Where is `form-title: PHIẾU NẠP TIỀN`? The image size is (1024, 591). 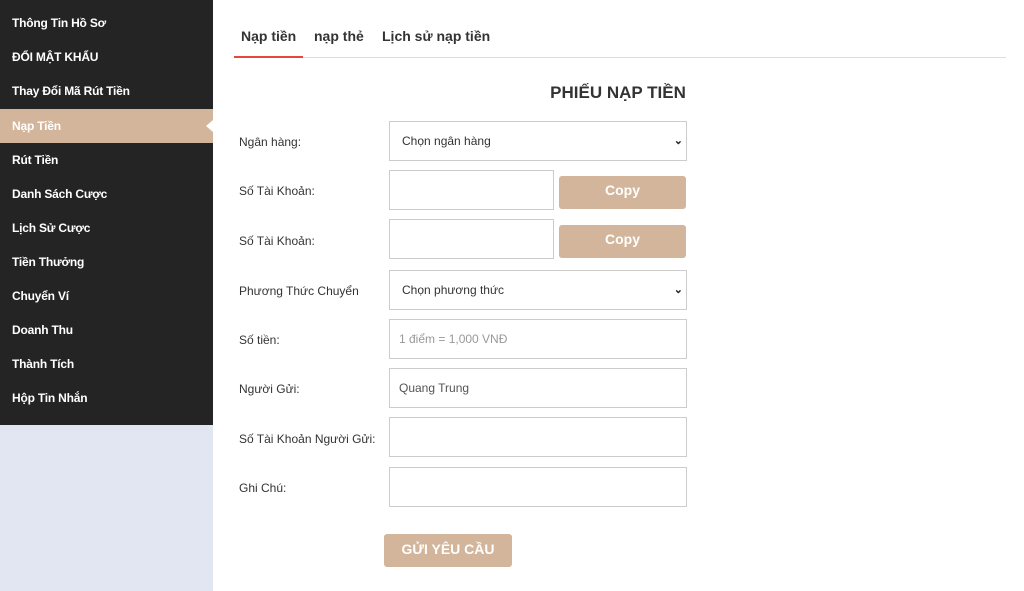
form-title: PHIẾU NẠP TIỀN is located at coordinates (618, 92).